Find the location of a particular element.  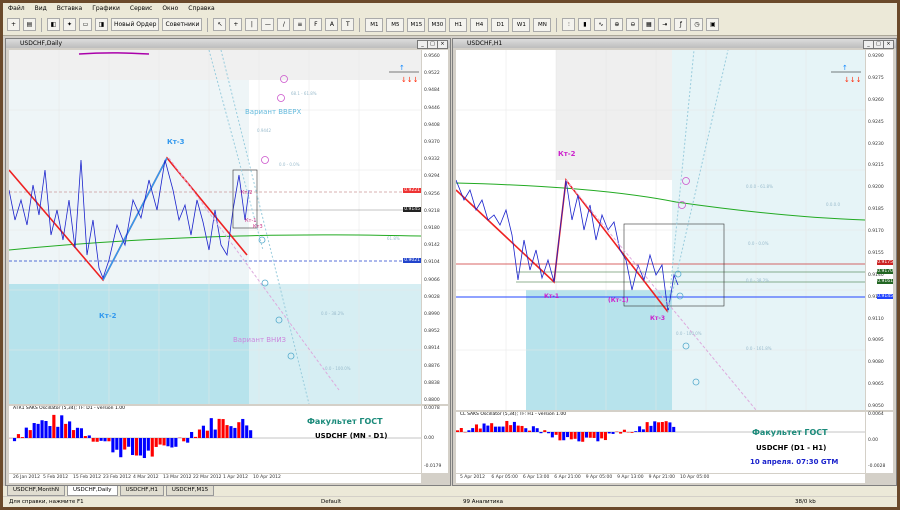

date-tick-label: 9 Apr 13:00 is located at coordinates (630, 477).